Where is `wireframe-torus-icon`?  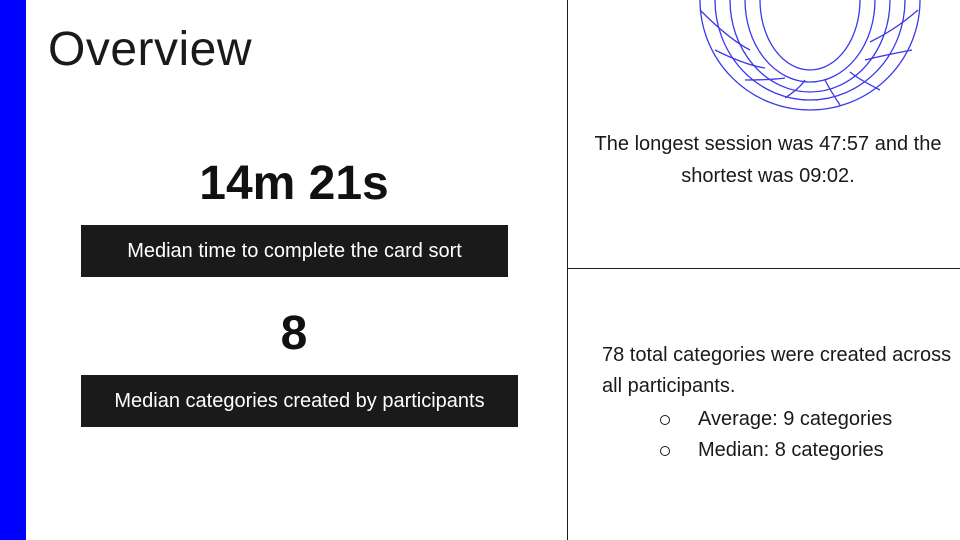 wireframe-torus-icon is located at coordinates (810, 55).